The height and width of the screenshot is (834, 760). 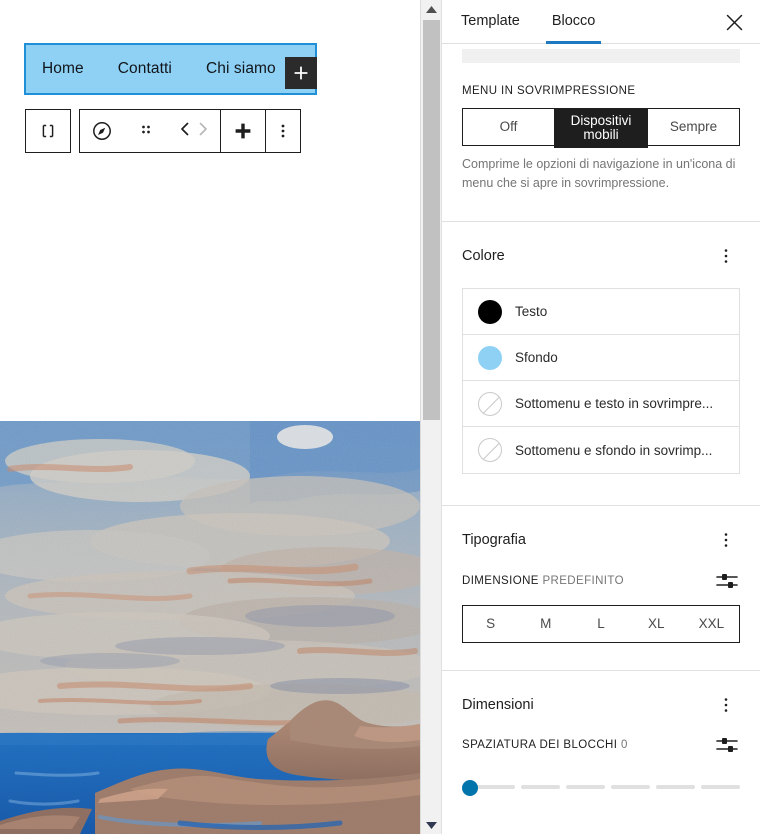 I want to click on navigation-block-icon, so click(x=102, y=131).